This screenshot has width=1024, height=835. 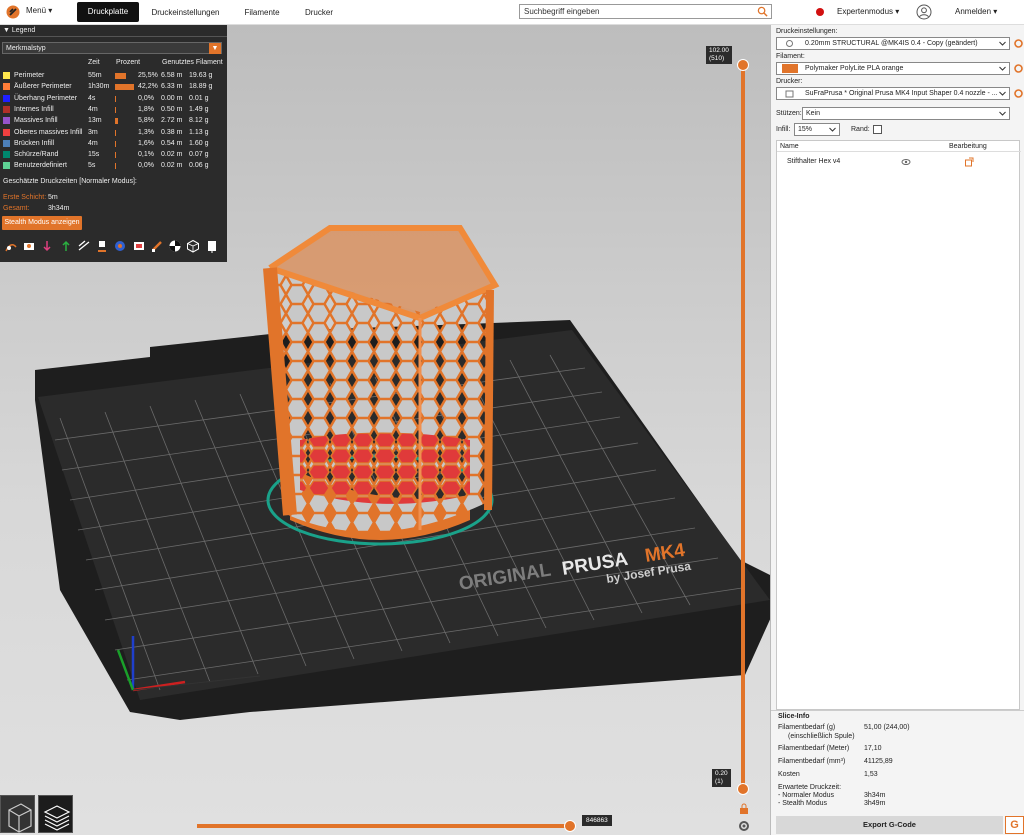 I want to click on cube-icon, so click(x=20, y=818).